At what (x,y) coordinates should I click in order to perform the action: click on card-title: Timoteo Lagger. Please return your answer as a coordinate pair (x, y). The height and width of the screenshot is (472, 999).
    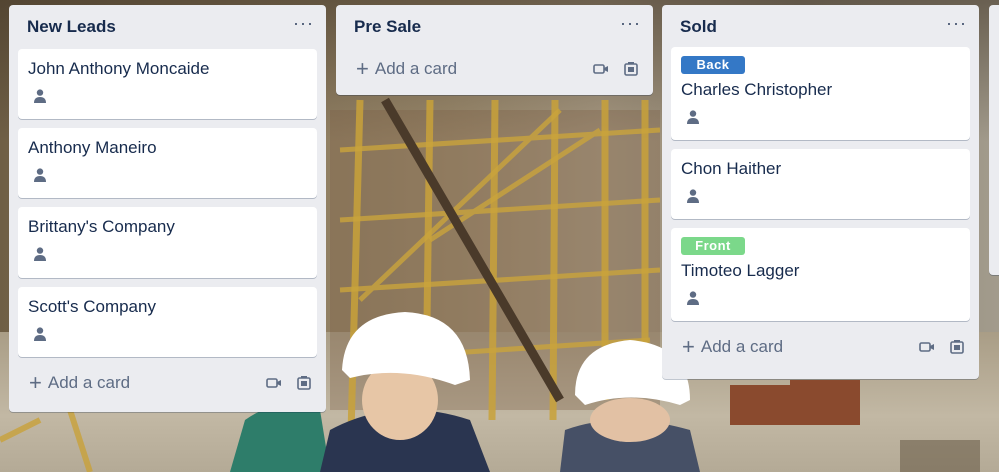
    Looking at the image, I should click on (740, 270).